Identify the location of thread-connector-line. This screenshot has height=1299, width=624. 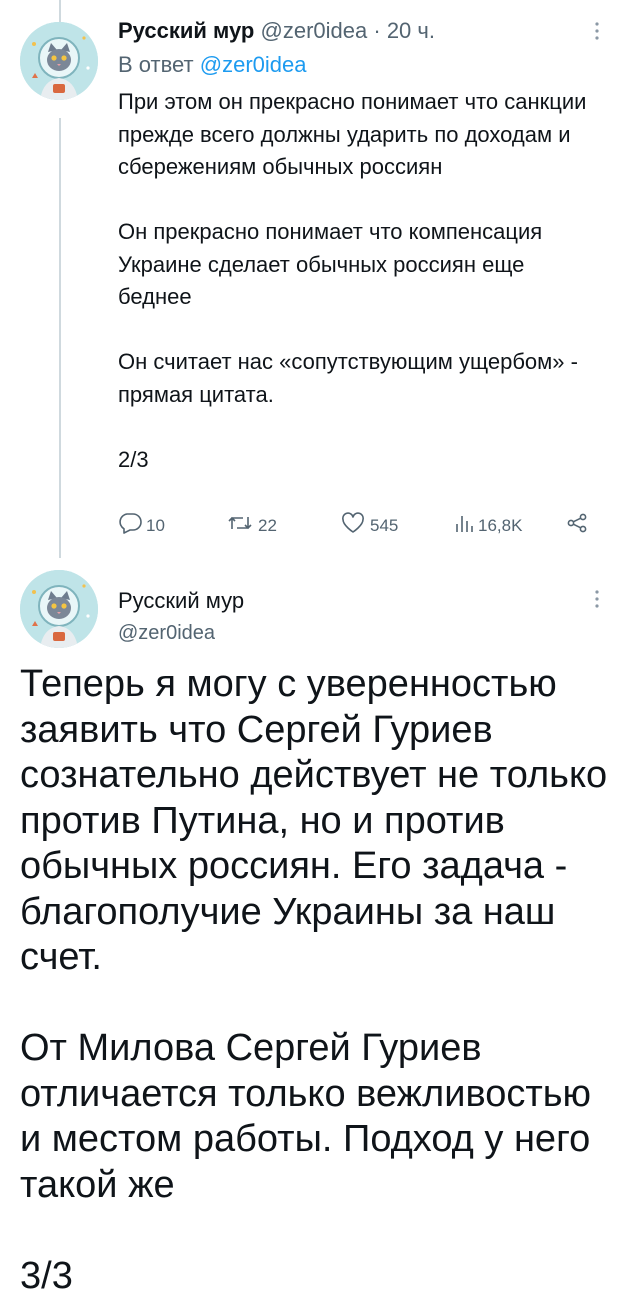
(60, 338).